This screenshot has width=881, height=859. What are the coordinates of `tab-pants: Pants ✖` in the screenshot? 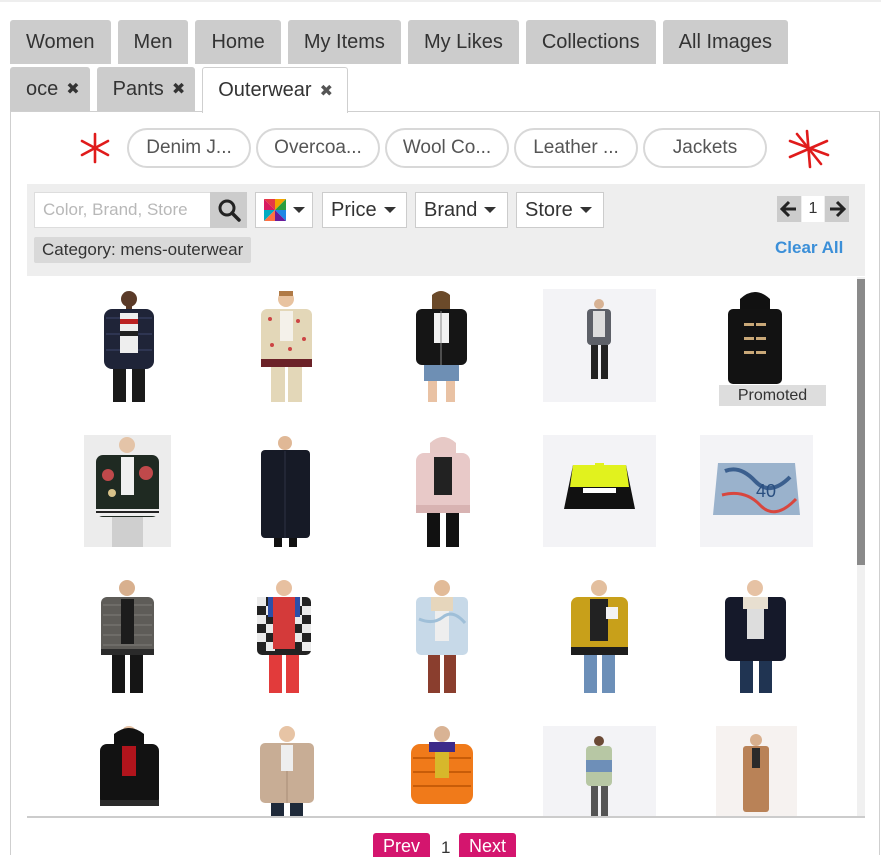 It's located at (146, 89).